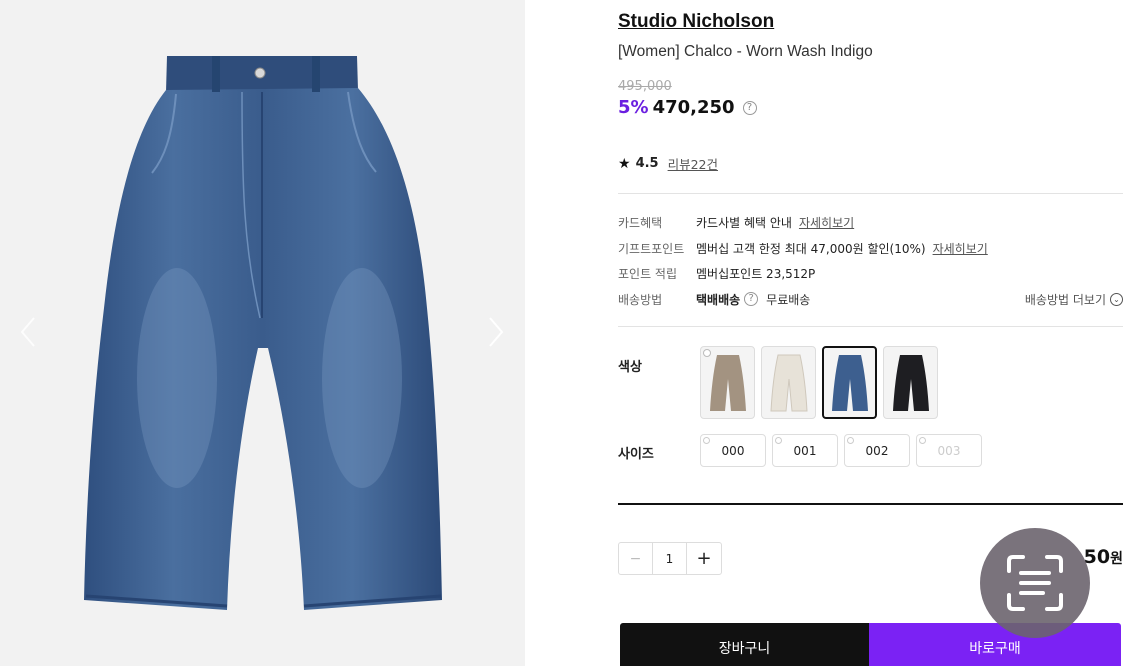 Image resolution: width=1125 pixels, height=666 pixels. I want to click on star-icon: ★, so click(624, 163).